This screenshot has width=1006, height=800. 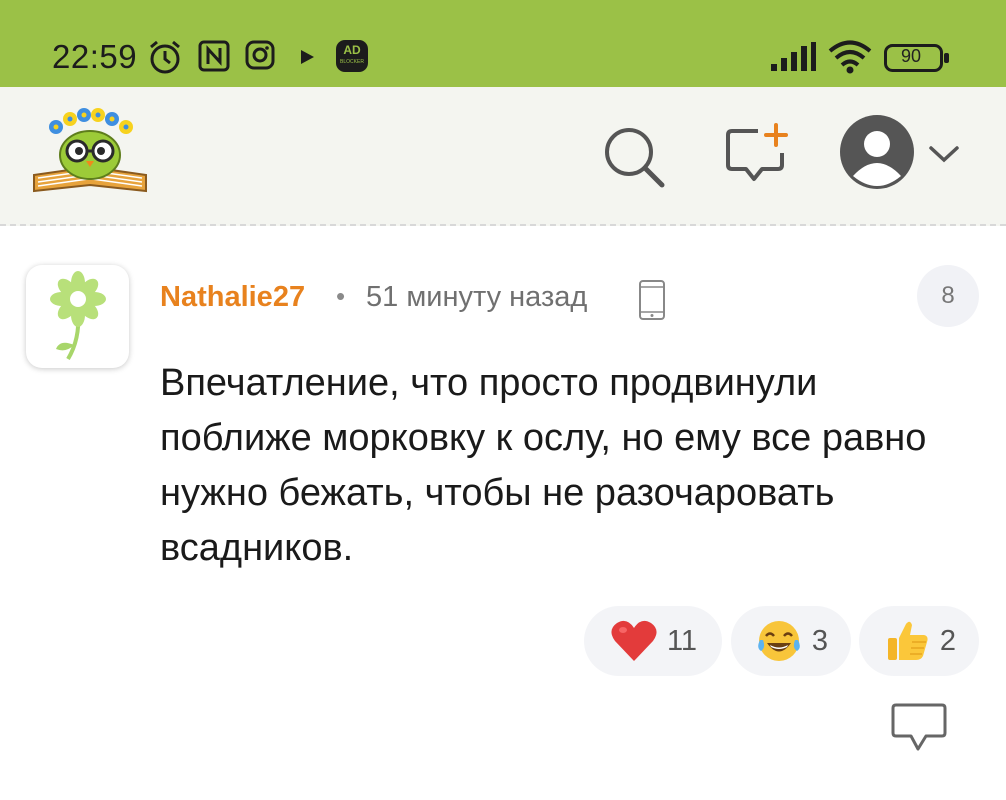 I want to click on mobile-phone-icon, so click(x=652, y=300).